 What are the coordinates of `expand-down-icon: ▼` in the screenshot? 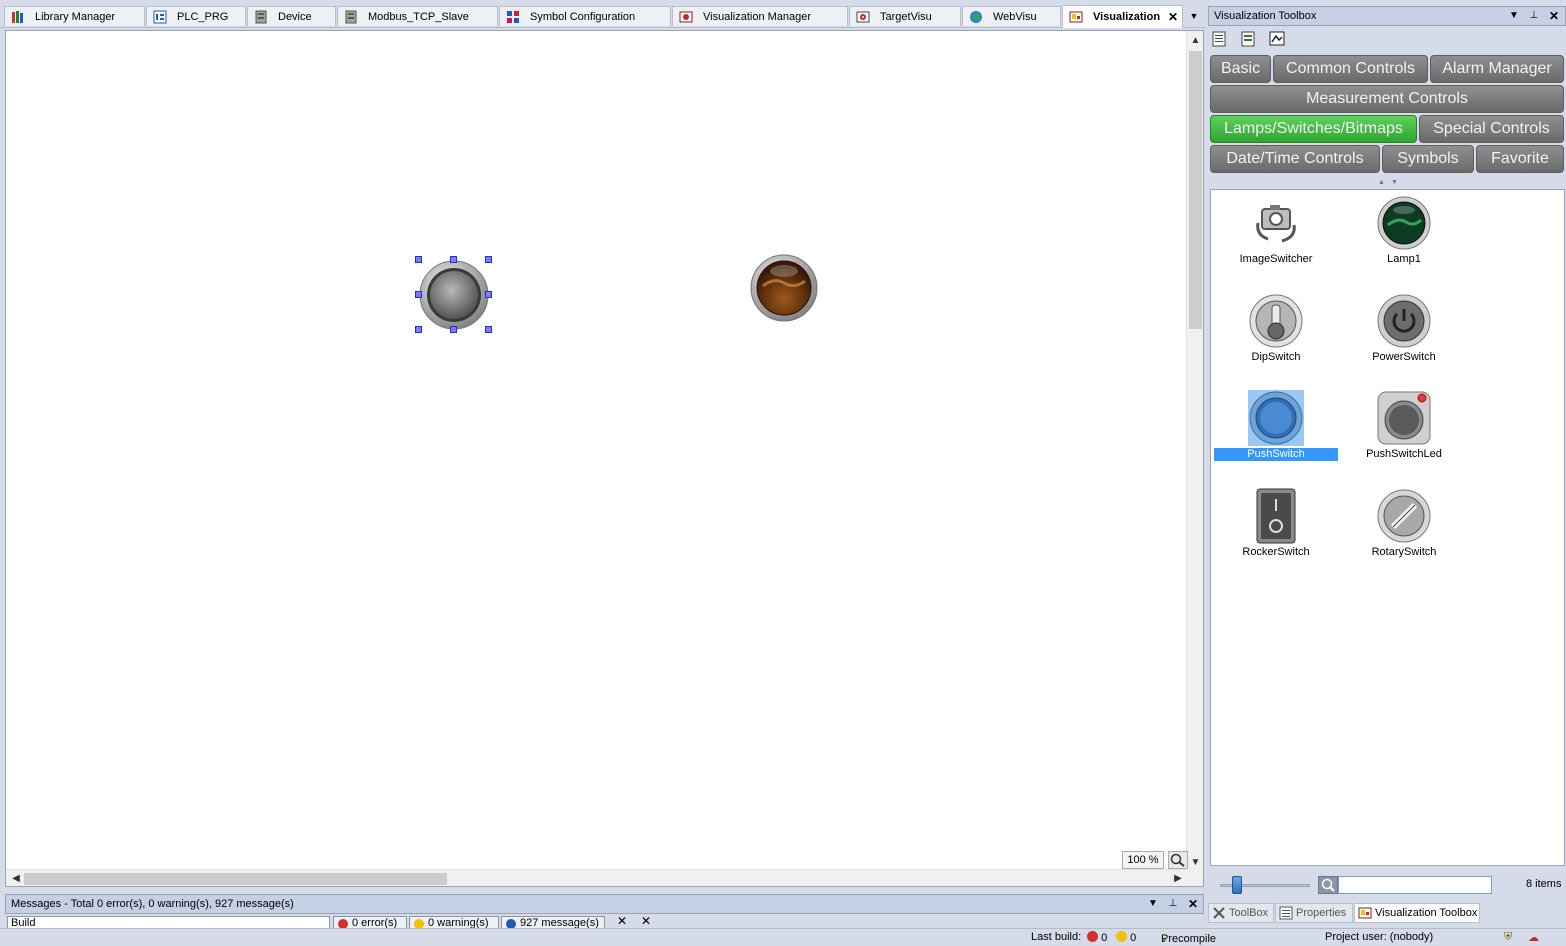 It's located at (1396, 182).